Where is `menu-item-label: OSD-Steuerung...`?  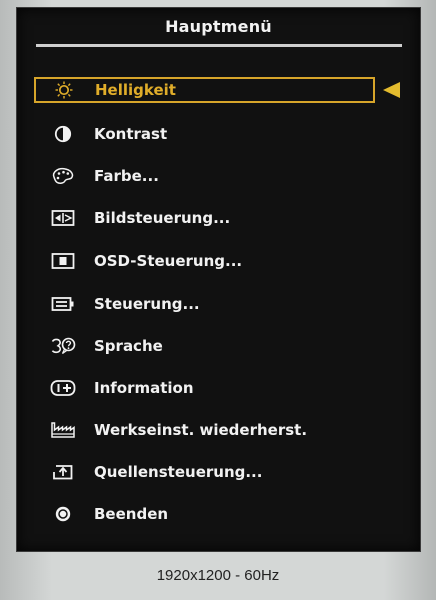
menu-item-label: OSD-Steuerung... is located at coordinates (168, 261).